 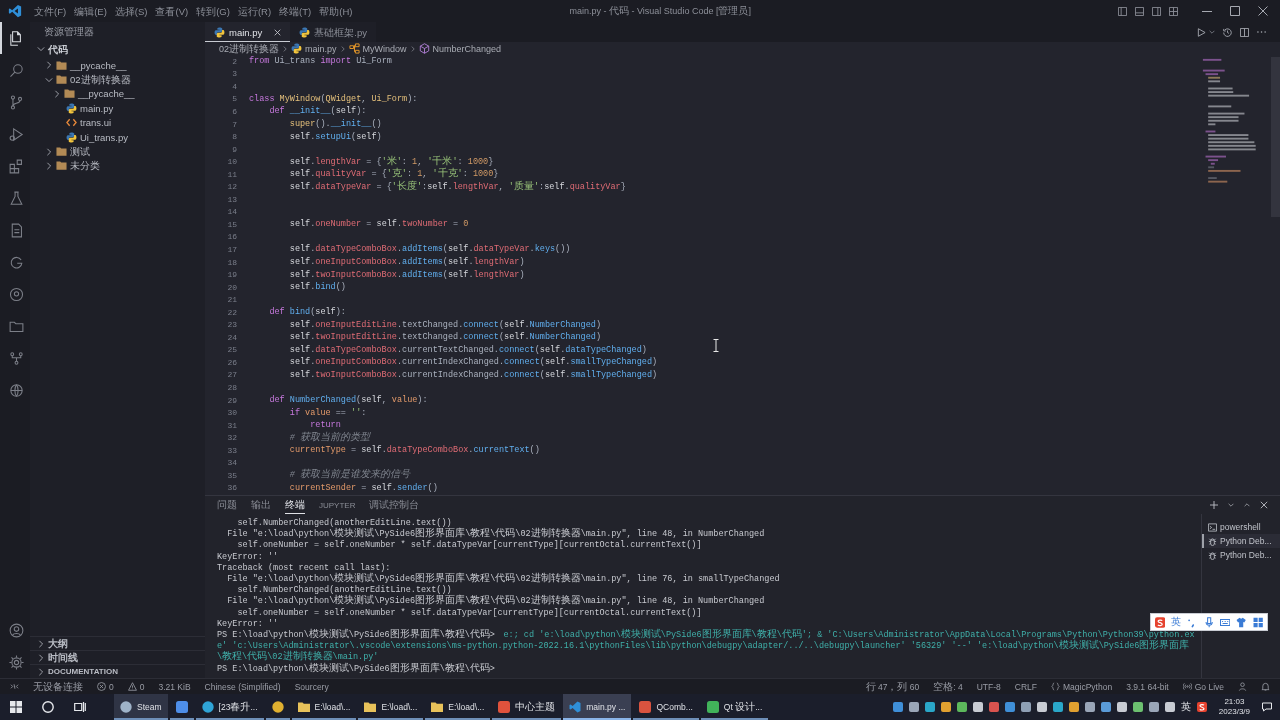 I want to click on status-item: 行 47，列 60, so click(x=892, y=686).